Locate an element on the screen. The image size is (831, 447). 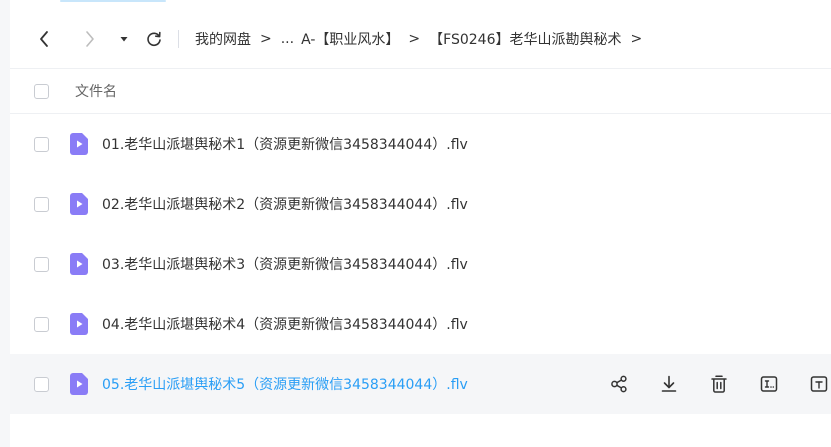
delete-button is located at coordinates (719, 384).